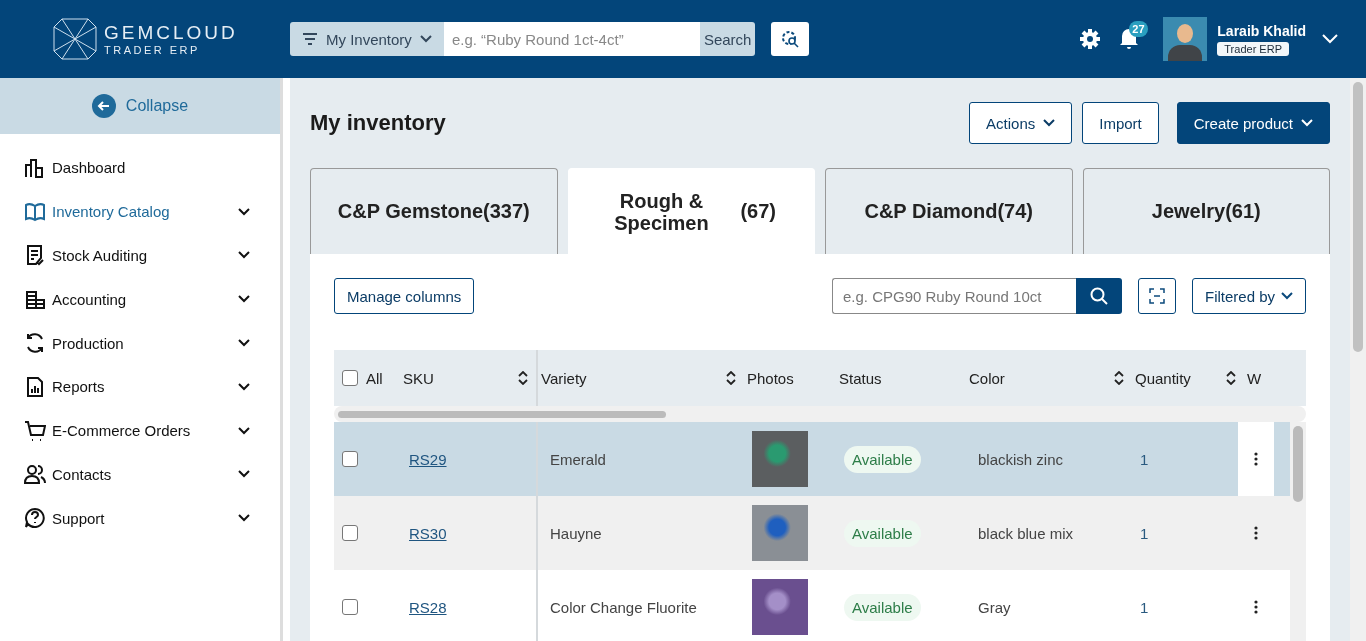 Image resolution: width=1366 pixels, height=641 pixels. What do you see at coordinates (898, 378) in the screenshot?
I see `column-header: Status` at bounding box center [898, 378].